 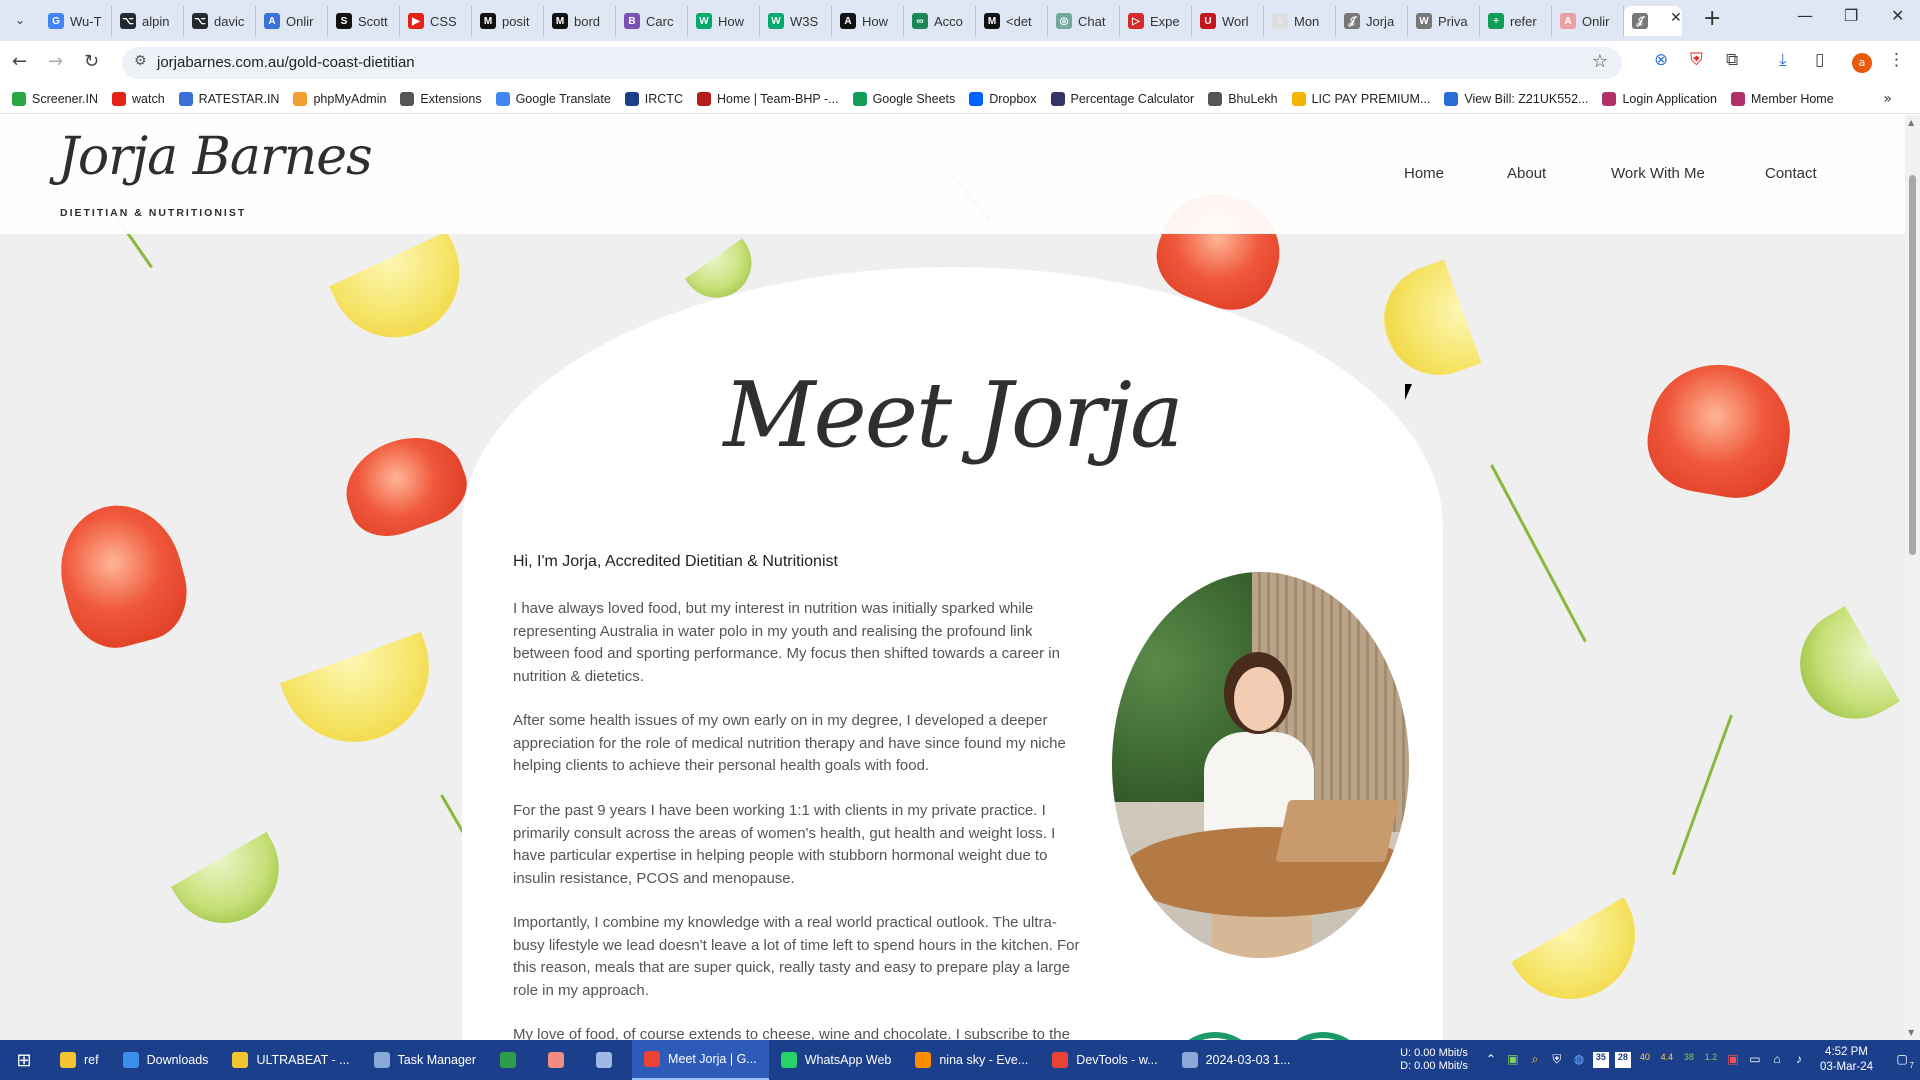 What do you see at coordinates (240, 1060) in the screenshot?
I see `app-icon` at bounding box center [240, 1060].